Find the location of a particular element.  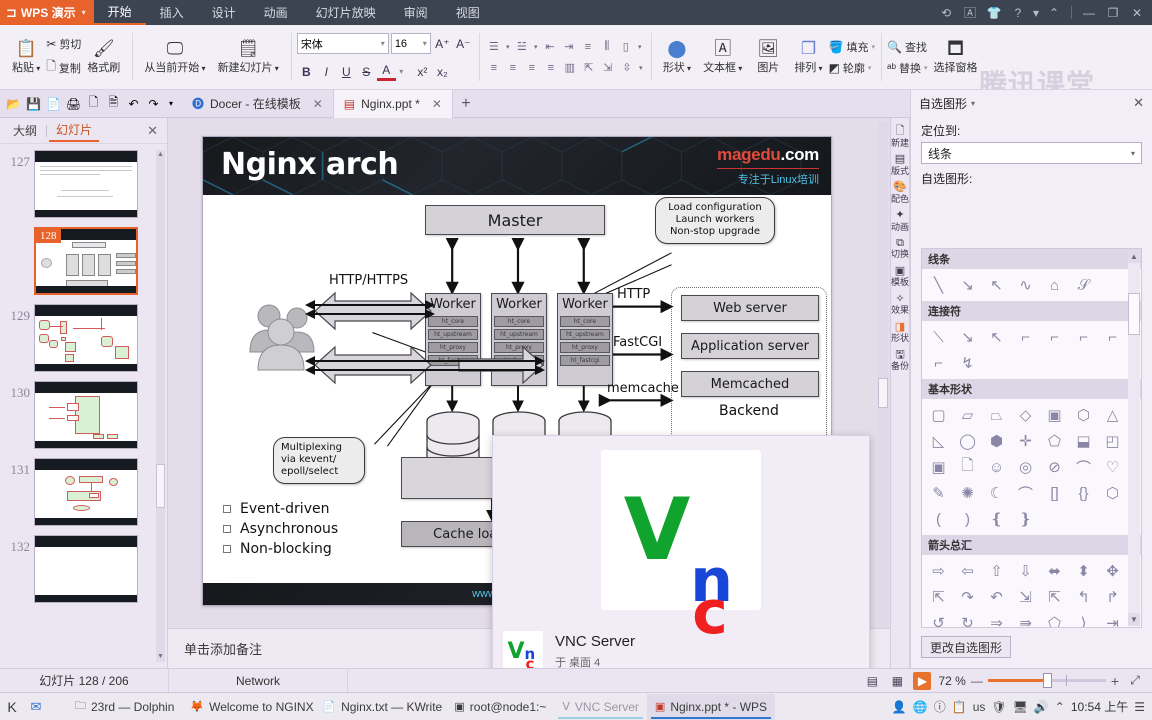

print-icon: 🖨 is located at coordinates (73, 104).